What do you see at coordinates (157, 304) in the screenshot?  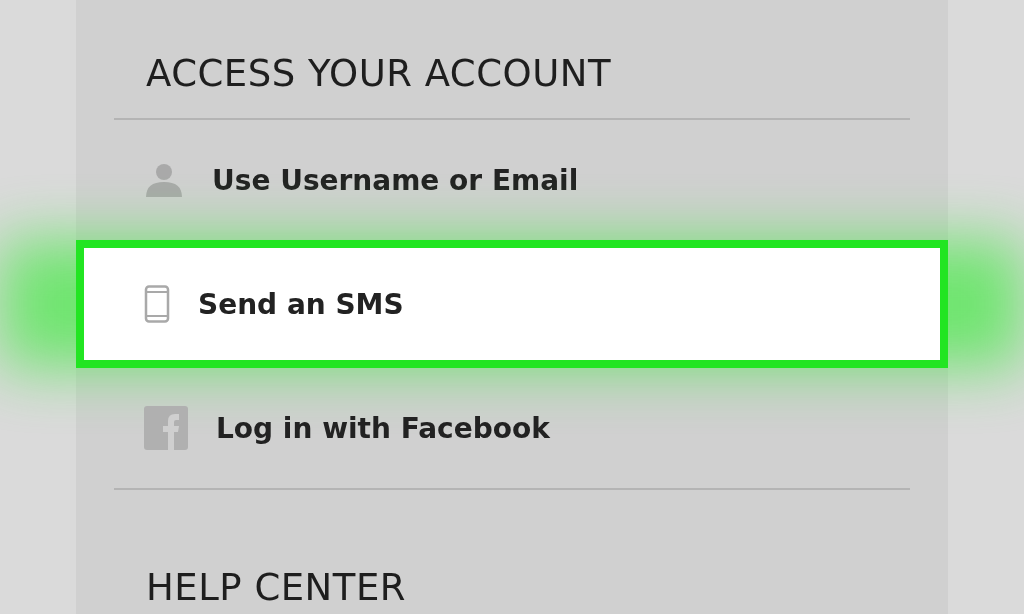 I see `phone-icon` at bounding box center [157, 304].